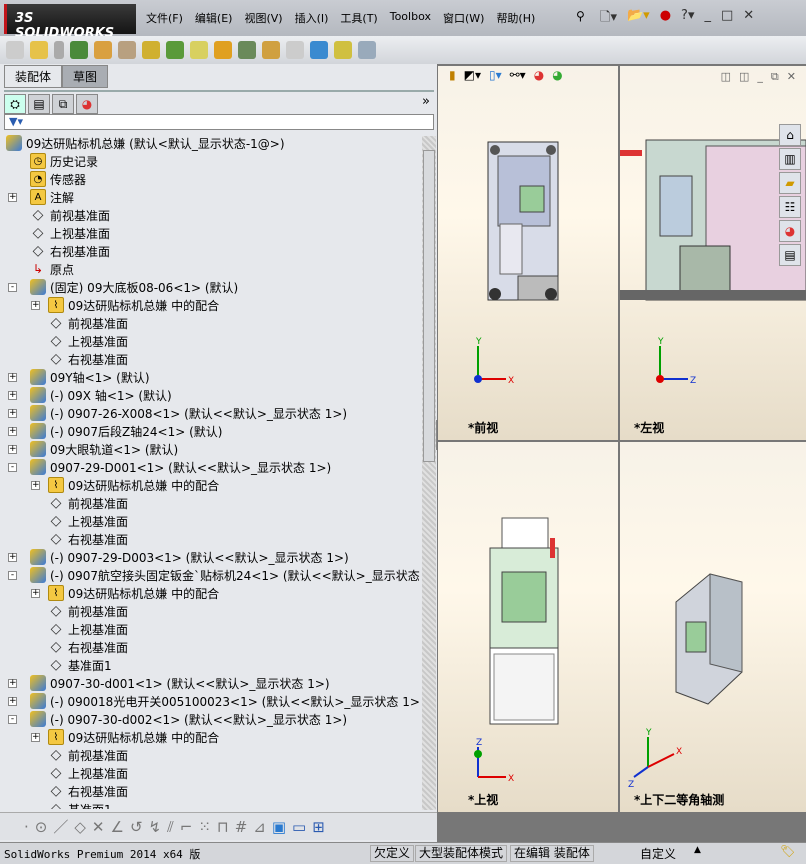 This screenshot has width=806, height=864. Describe the element at coordinates (790, 159) in the screenshot. I see `design-library-icon: ▥` at that location.